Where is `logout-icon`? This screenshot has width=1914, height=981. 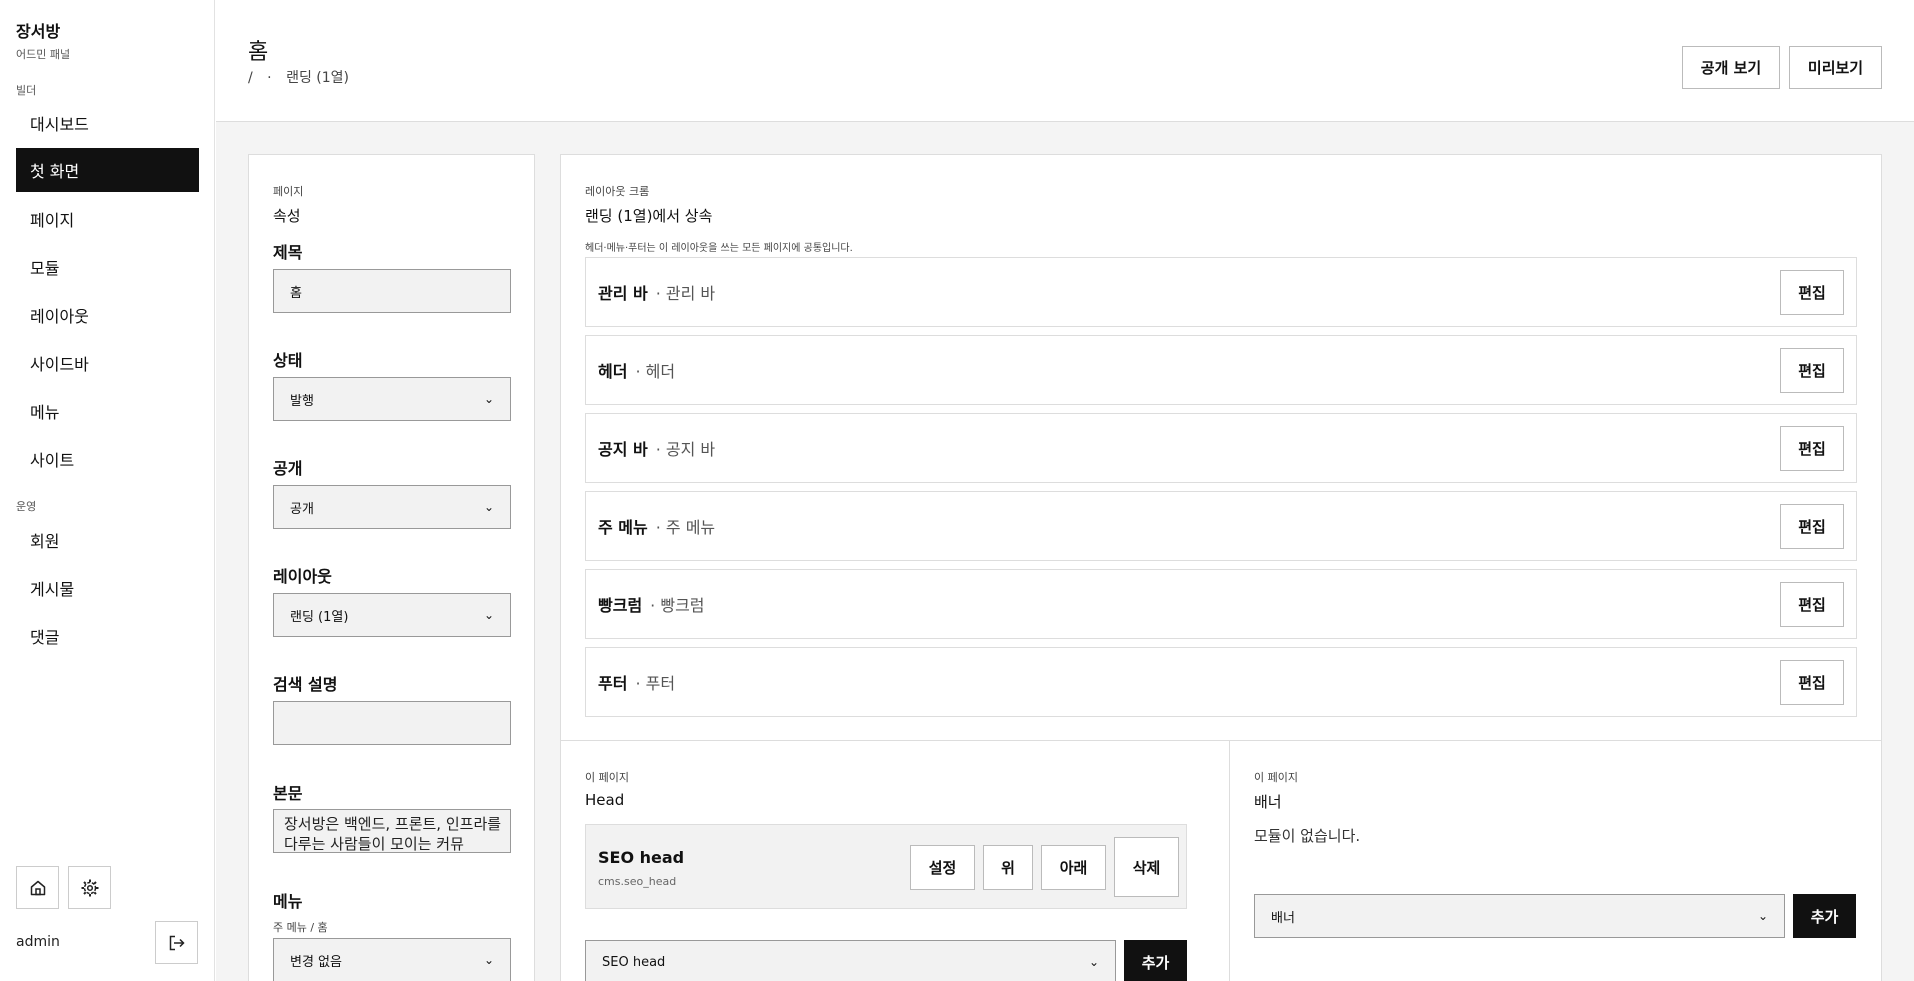
logout-icon is located at coordinates (177, 942).